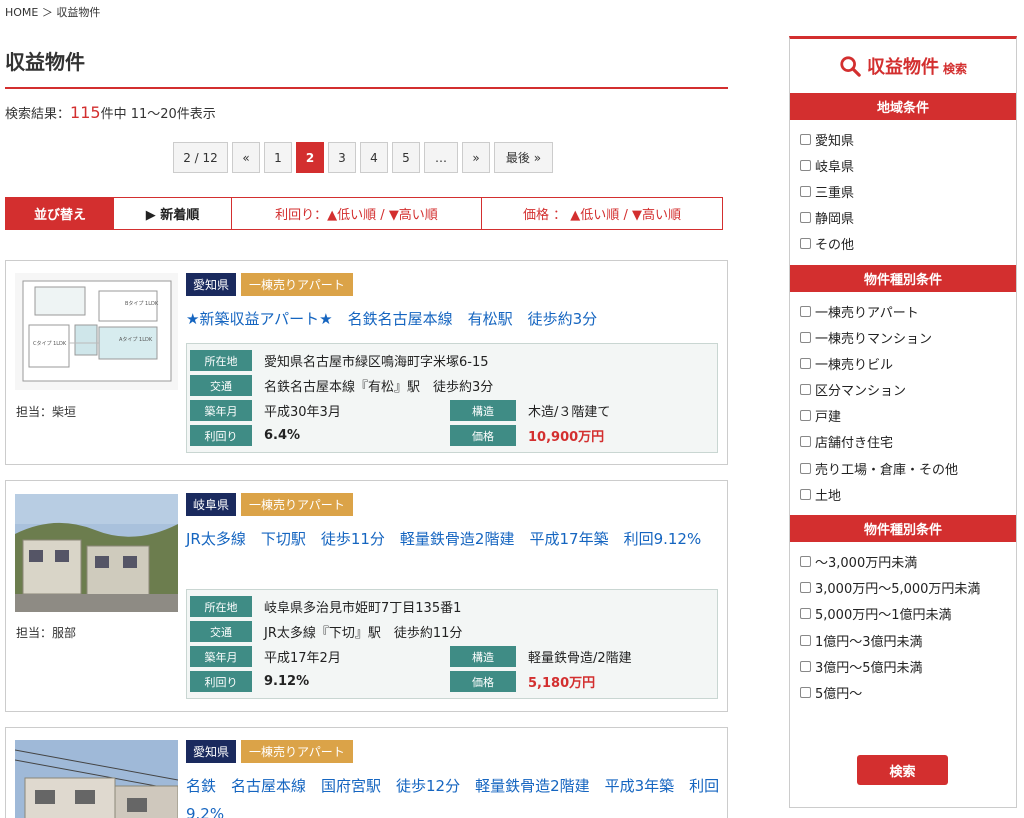 This screenshot has width=1024, height=818. I want to click on page-4-button: 4, so click(374, 157).